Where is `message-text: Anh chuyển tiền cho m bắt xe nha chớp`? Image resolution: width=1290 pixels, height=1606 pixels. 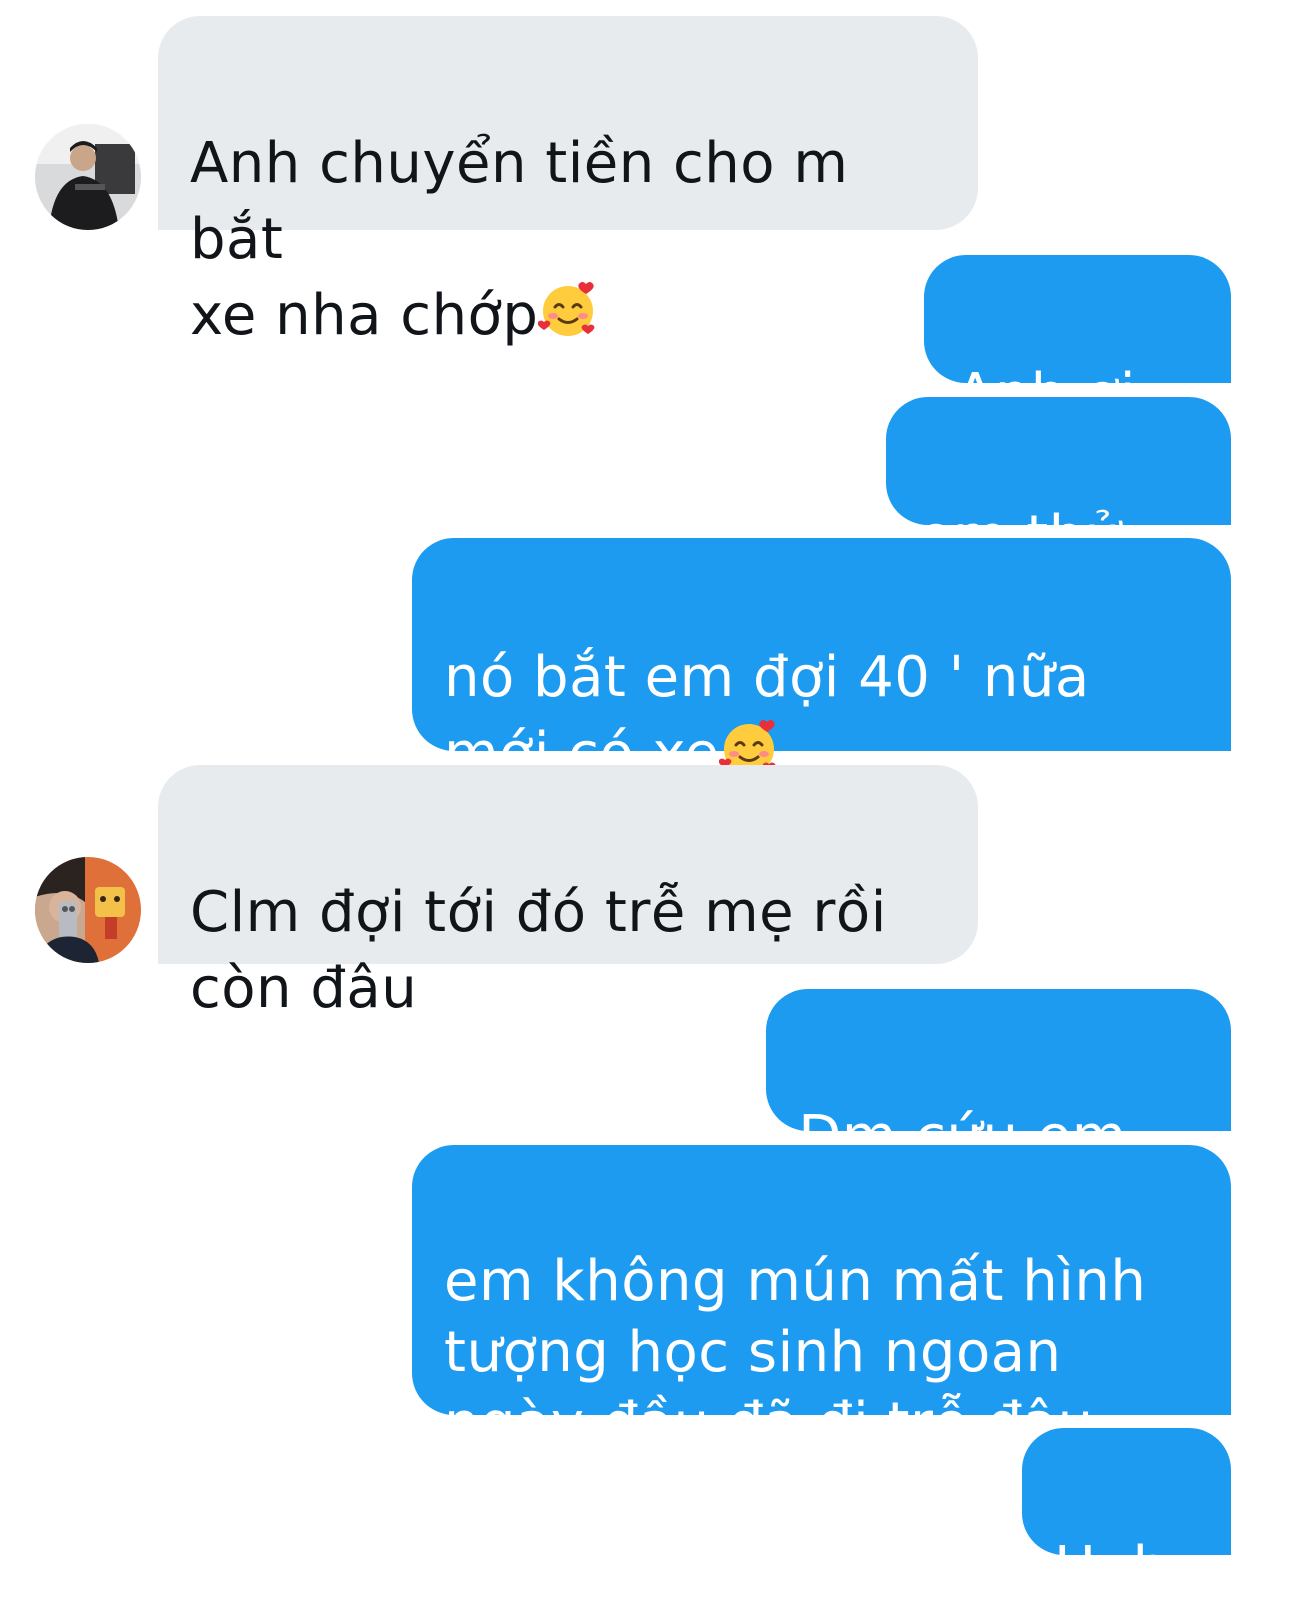 message-text: Anh chuyển tiền cho m bắt xe nha chớp is located at coordinates (519, 239).